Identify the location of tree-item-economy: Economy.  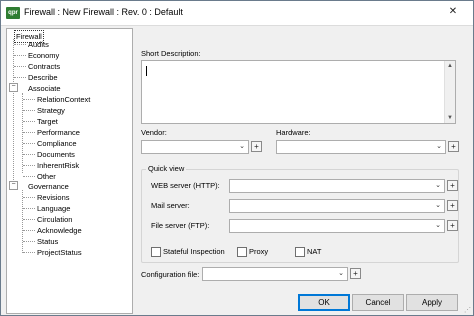
(43, 55).